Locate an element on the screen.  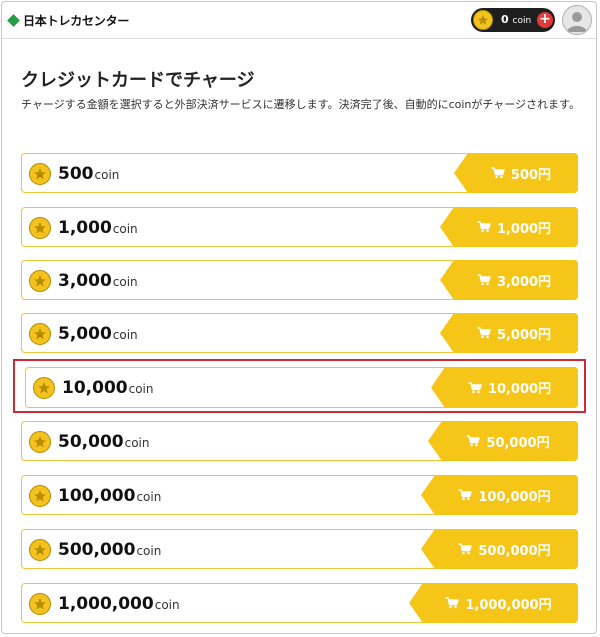
price-label: 10,000円 is located at coordinates (519, 389).